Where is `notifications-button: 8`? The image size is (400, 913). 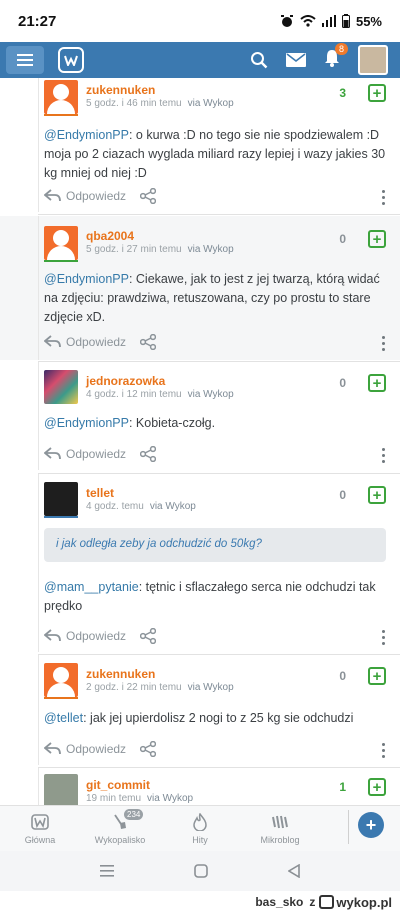
notifications-button: 8 is located at coordinates (336, 57).